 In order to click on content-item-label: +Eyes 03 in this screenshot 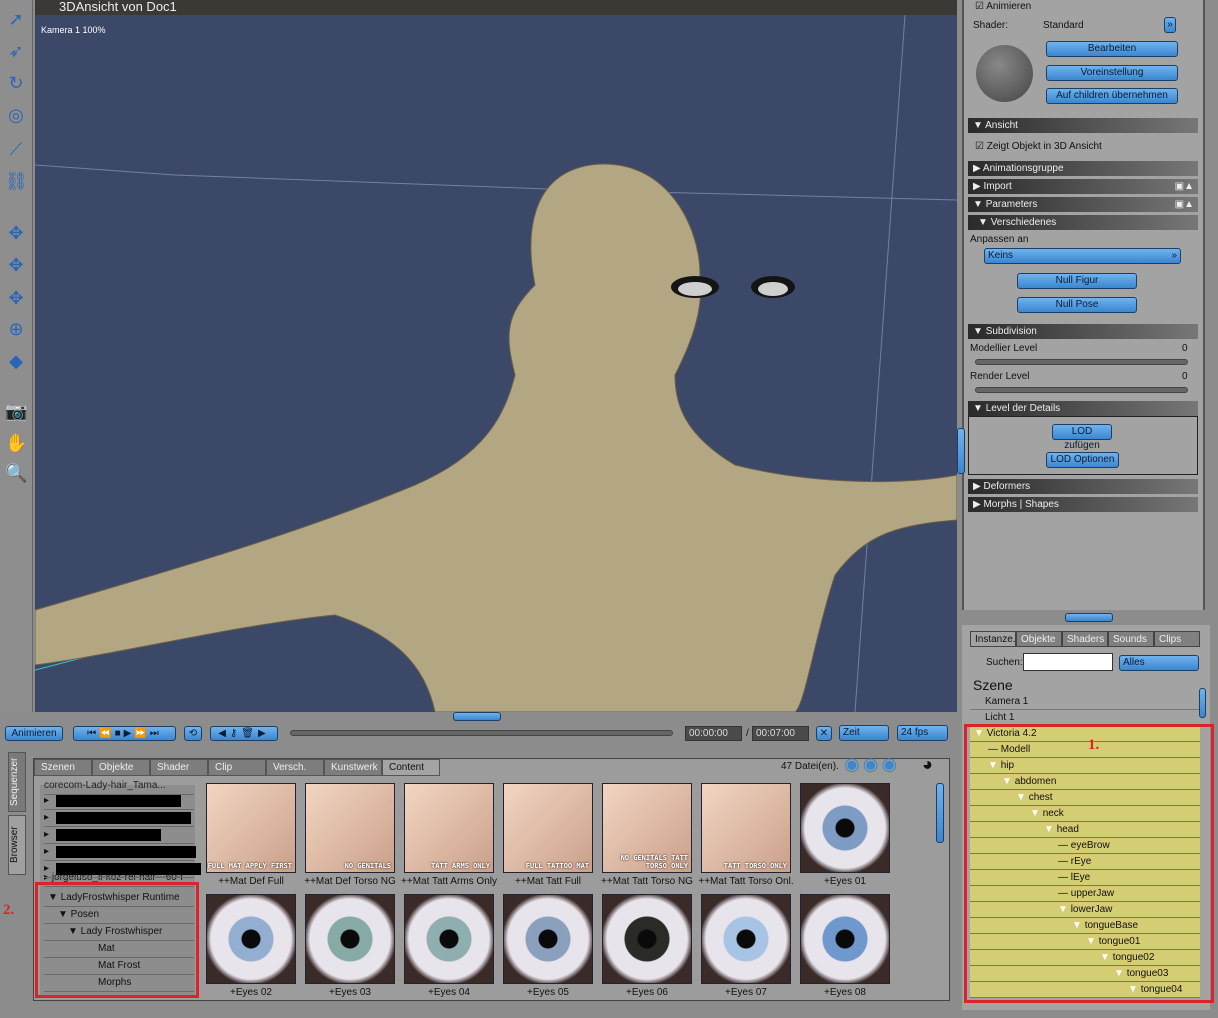, I will do `click(350, 992)`.